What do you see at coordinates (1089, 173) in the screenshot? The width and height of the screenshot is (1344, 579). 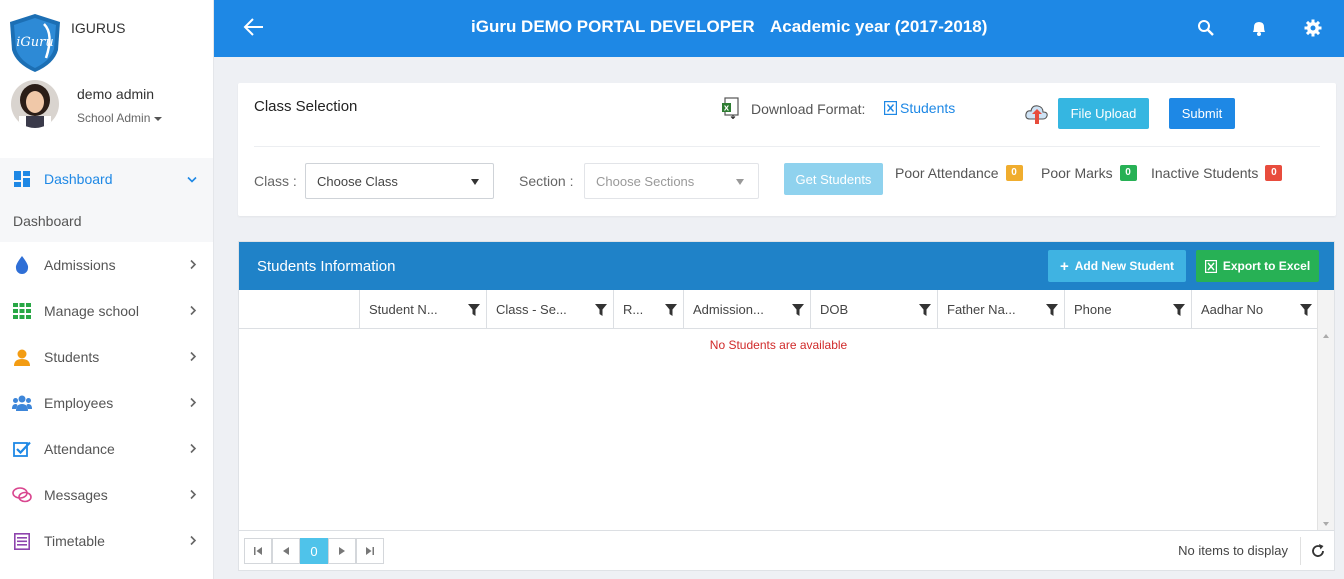 I see `poor-marks-stat: Poor Marks 0` at bounding box center [1089, 173].